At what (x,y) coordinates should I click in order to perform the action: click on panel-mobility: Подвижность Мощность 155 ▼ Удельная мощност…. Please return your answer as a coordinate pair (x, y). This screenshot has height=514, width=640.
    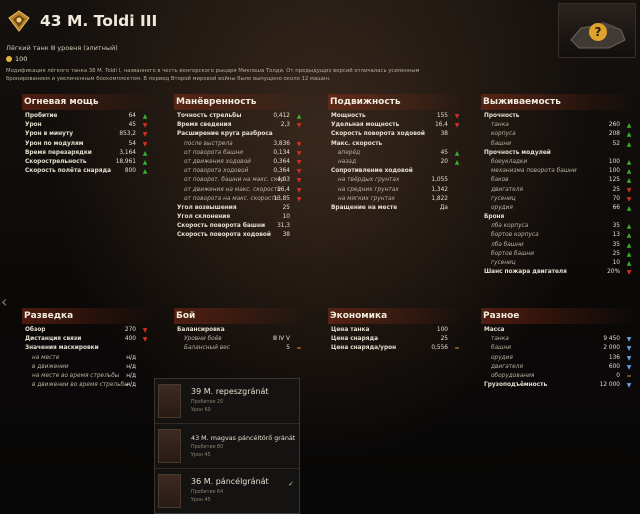
    Looking at the image, I should click on (396, 153).